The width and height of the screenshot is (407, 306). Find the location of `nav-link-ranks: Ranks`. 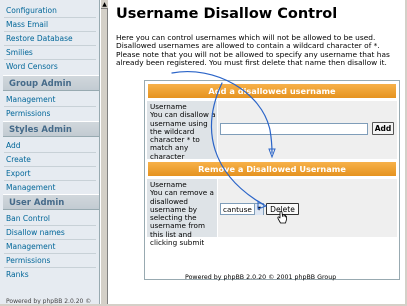

nav-link-ranks: Ranks is located at coordinates (51, 274).